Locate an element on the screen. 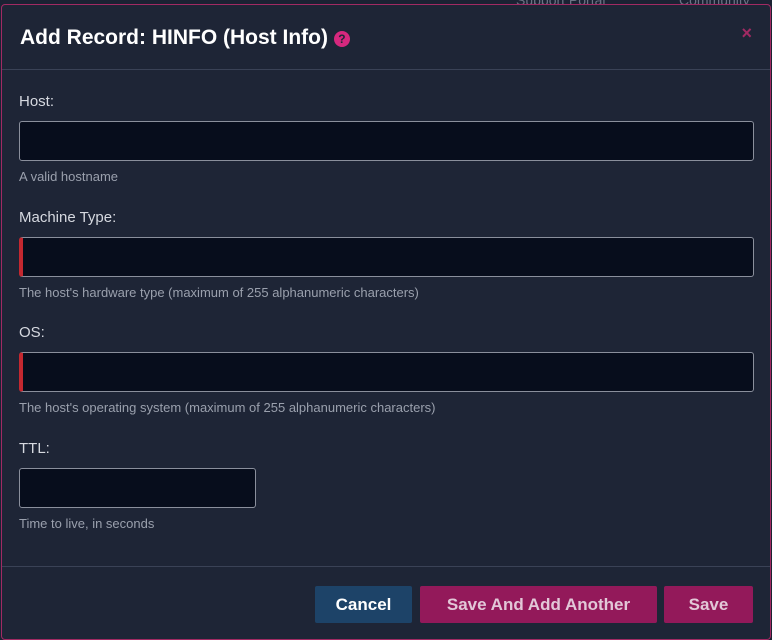 The image size is (772, 640). machine-type-label: Machine Type: is located at coordinates (68, 217).